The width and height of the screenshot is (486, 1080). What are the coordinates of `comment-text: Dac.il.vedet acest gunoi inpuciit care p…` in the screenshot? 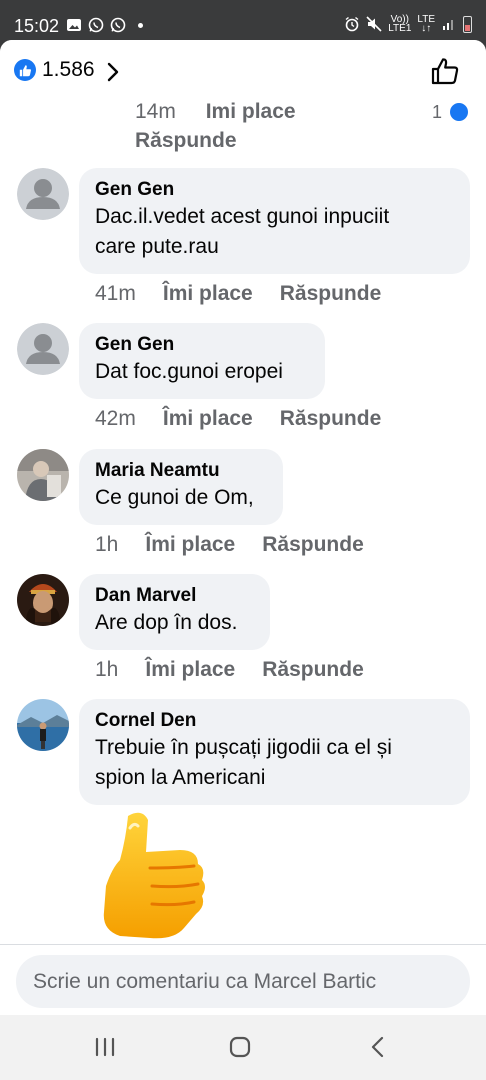 It's located at (242, 231).